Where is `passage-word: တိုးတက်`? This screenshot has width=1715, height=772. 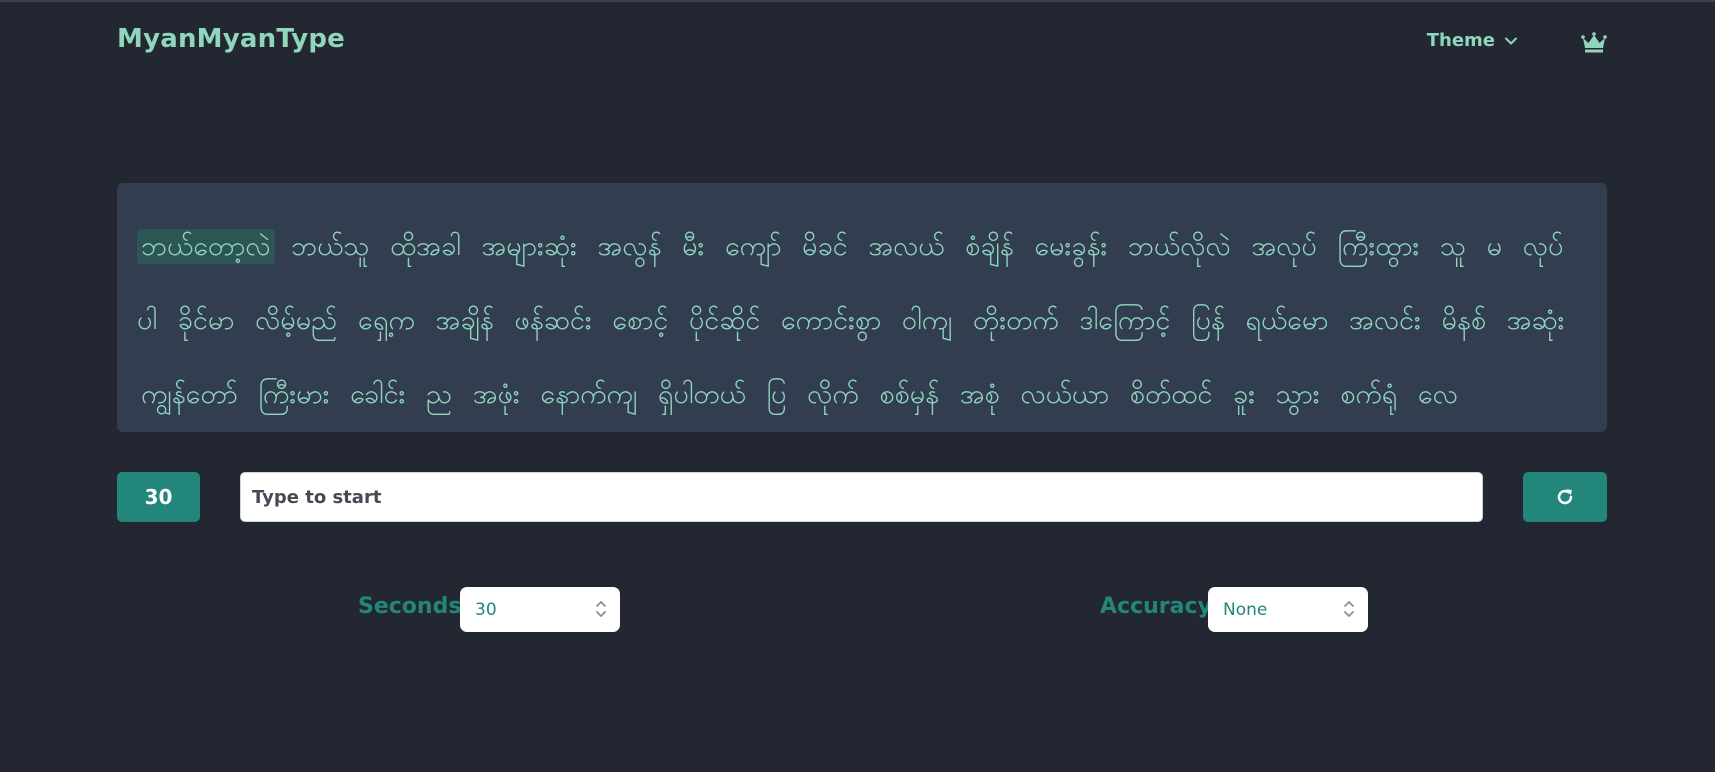 passage-word: တိုးတက် is located at coordinates (1015, 320).